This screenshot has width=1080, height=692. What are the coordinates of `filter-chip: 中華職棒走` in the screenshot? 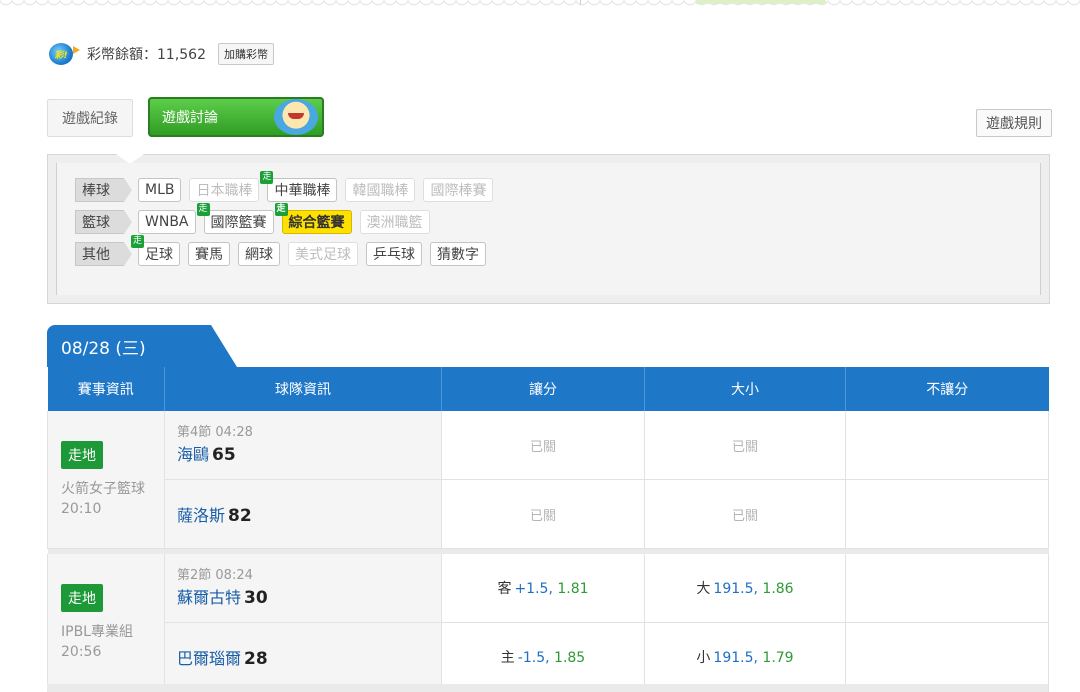 It's located at (299, 186).